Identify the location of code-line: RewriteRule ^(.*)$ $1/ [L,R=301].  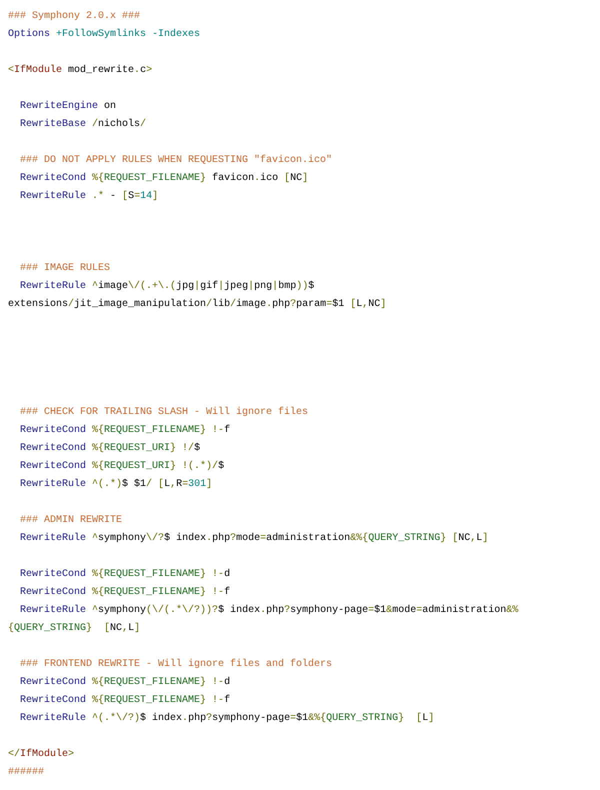
(115, 485).